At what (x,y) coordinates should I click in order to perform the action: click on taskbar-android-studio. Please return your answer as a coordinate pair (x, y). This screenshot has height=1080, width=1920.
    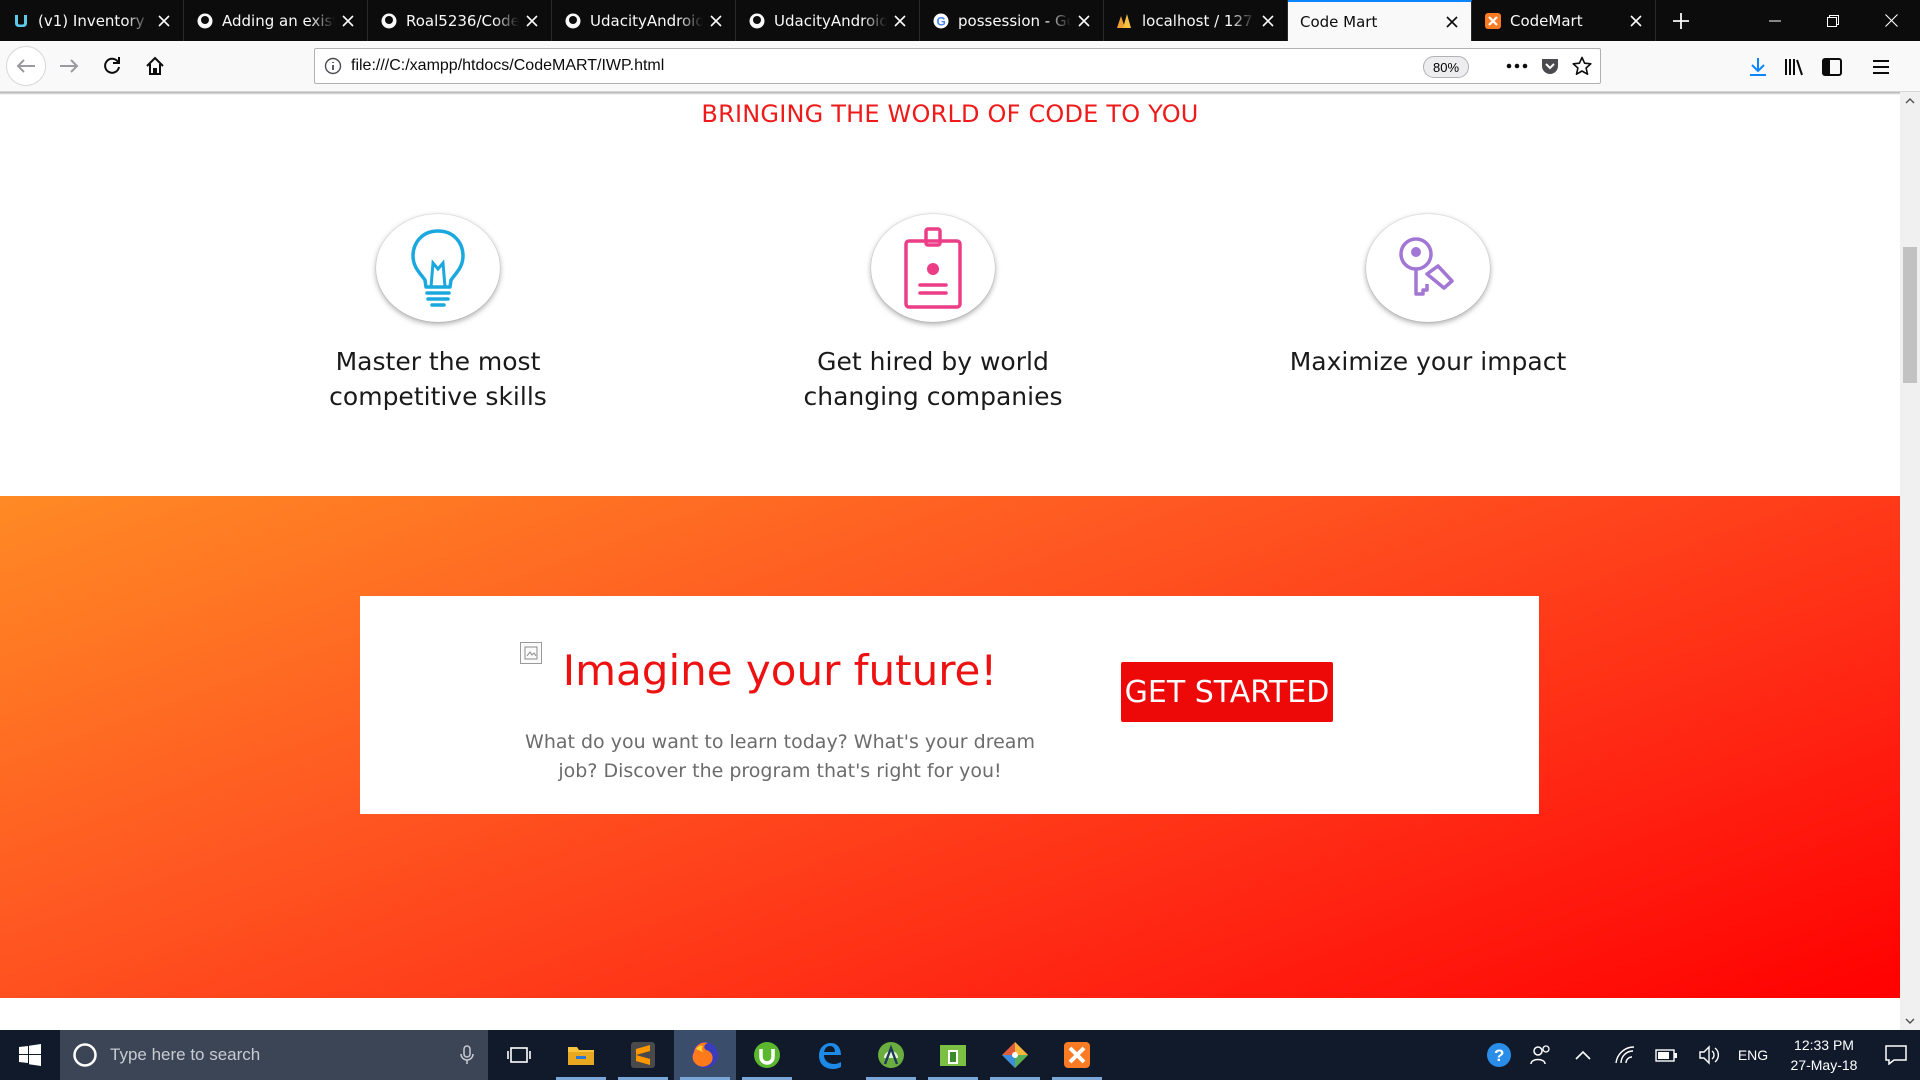
    Looking at the image, I should click on (891, 1055).